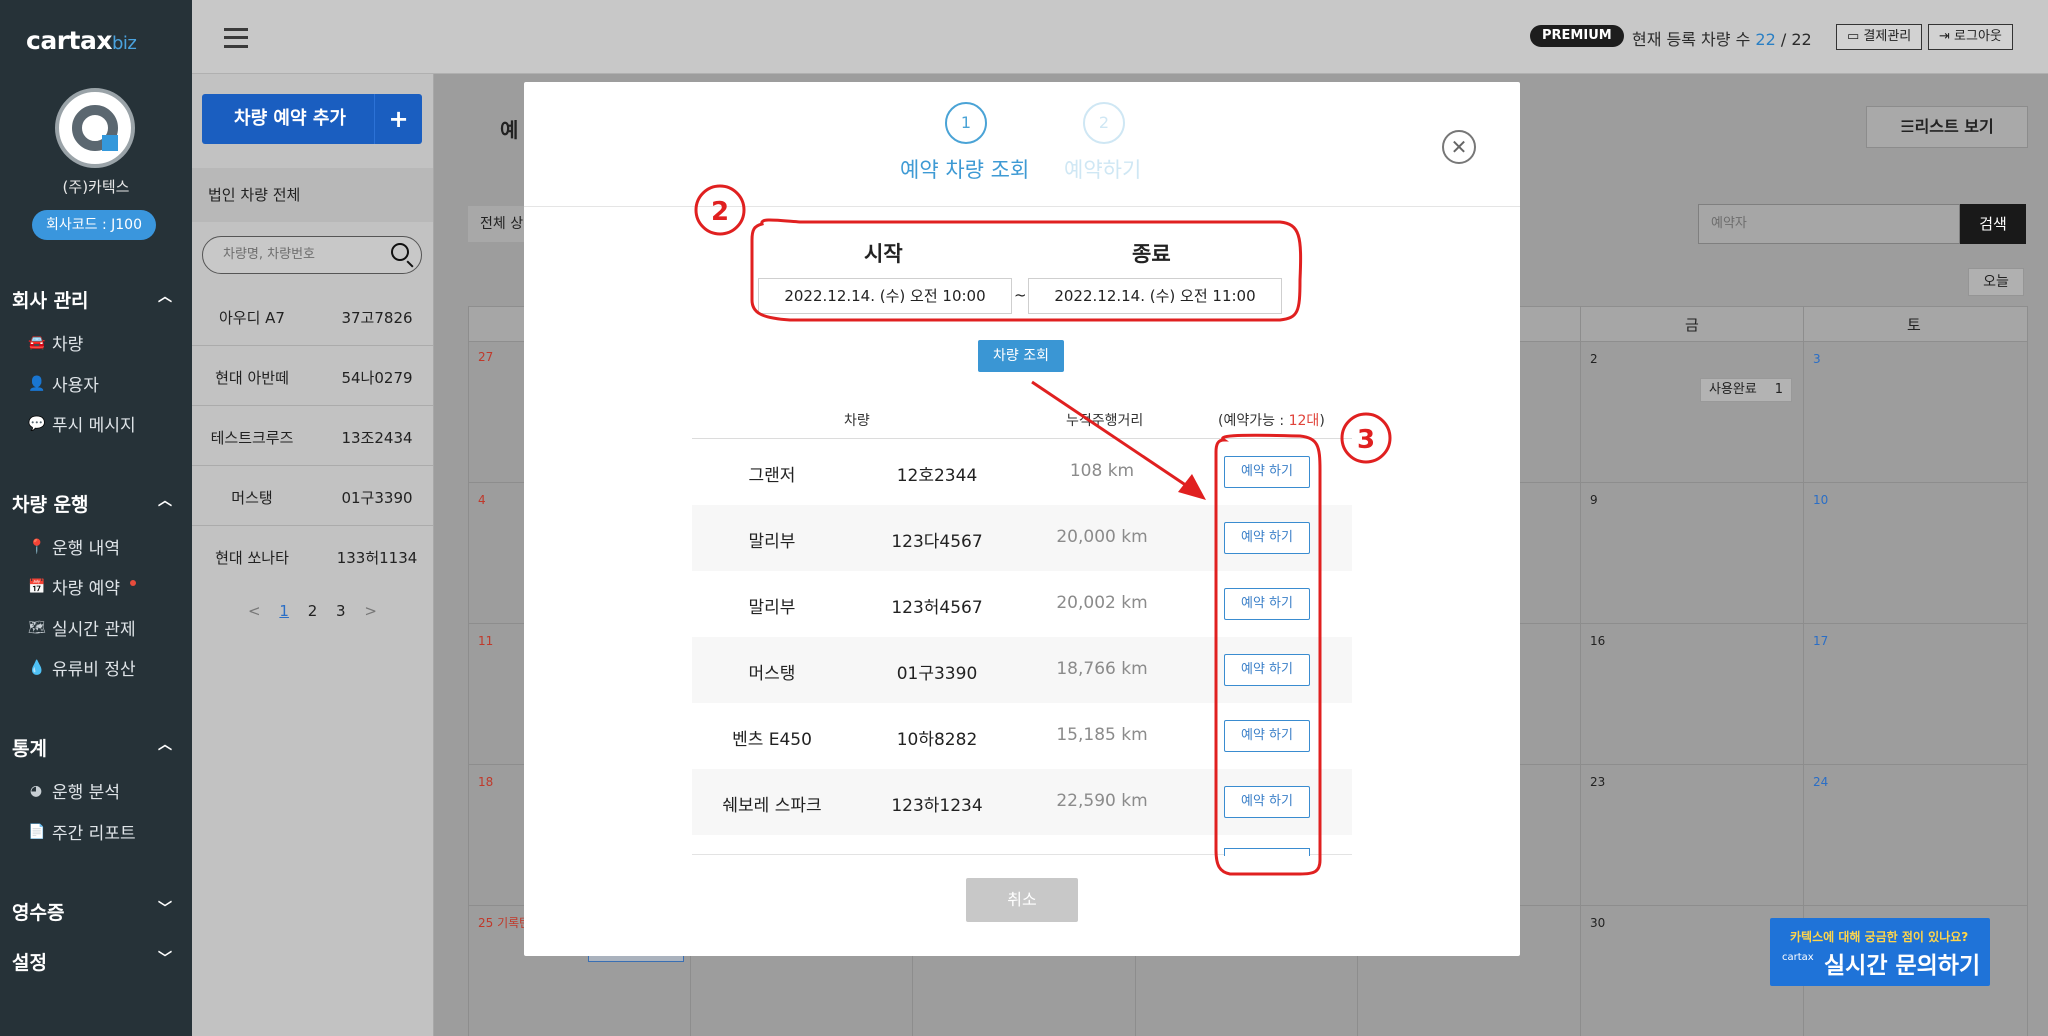 Image resolution: width=2048 pixels, height=1036 pixels. I want to click on annotation-arrow-head, so click(1192, 487).